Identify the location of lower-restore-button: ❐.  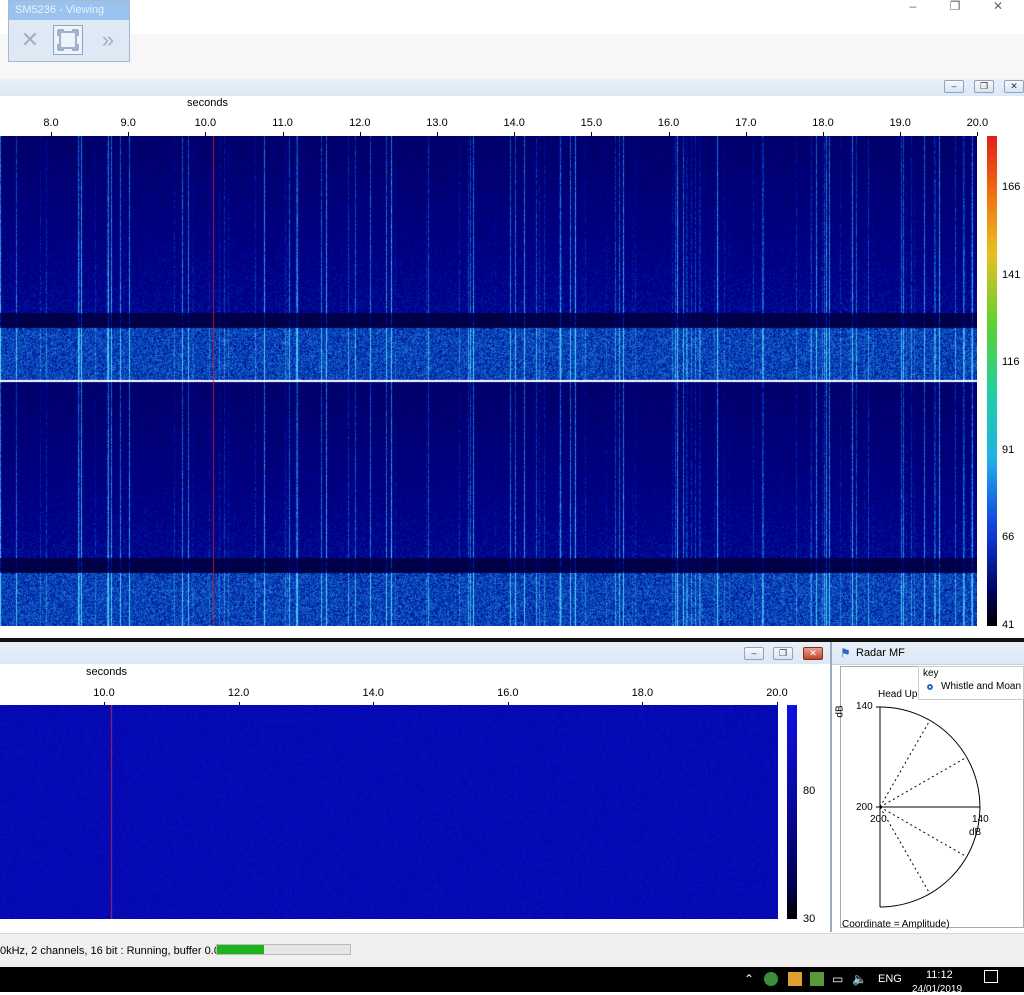
(783, 653).